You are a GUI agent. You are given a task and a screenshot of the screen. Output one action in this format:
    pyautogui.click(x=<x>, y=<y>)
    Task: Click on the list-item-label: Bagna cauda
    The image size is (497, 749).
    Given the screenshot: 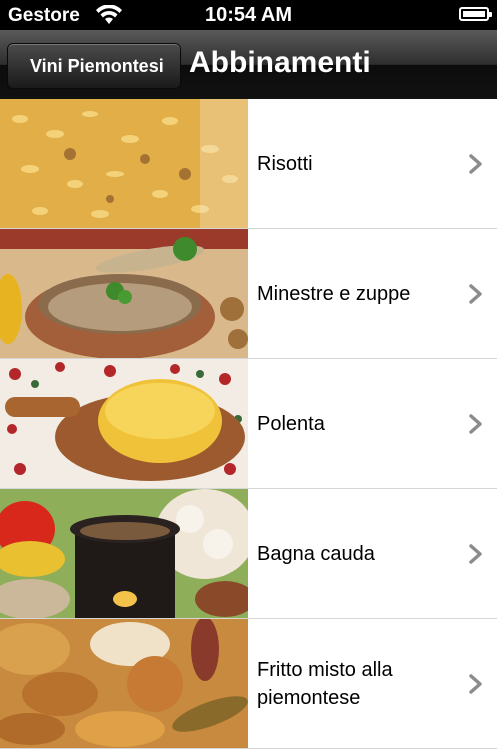 What is the action you would take?
    pyautogui.click(x=316, y=553)
    